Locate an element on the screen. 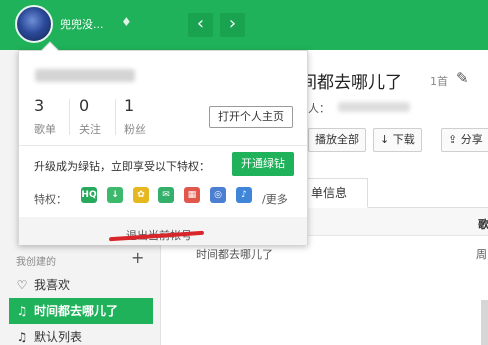  chevron-right-icon: › is located at coordinates (232, 23).